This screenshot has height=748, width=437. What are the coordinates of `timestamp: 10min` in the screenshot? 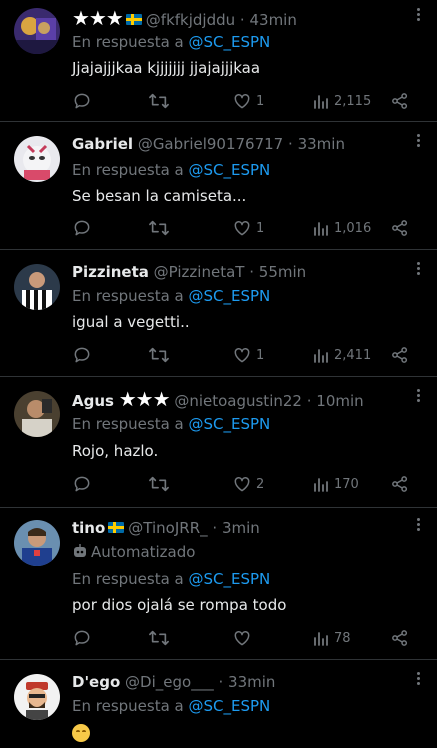 It's located at (339, 401).